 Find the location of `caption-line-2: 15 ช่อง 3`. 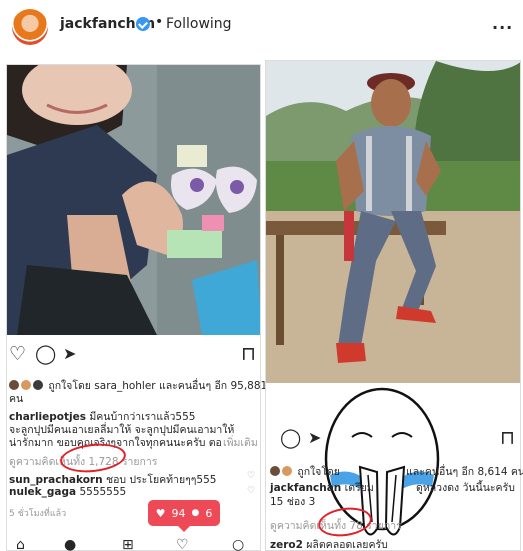

caption-line-2: 15 ช่อง 3 is located at coordinates (293, 502).